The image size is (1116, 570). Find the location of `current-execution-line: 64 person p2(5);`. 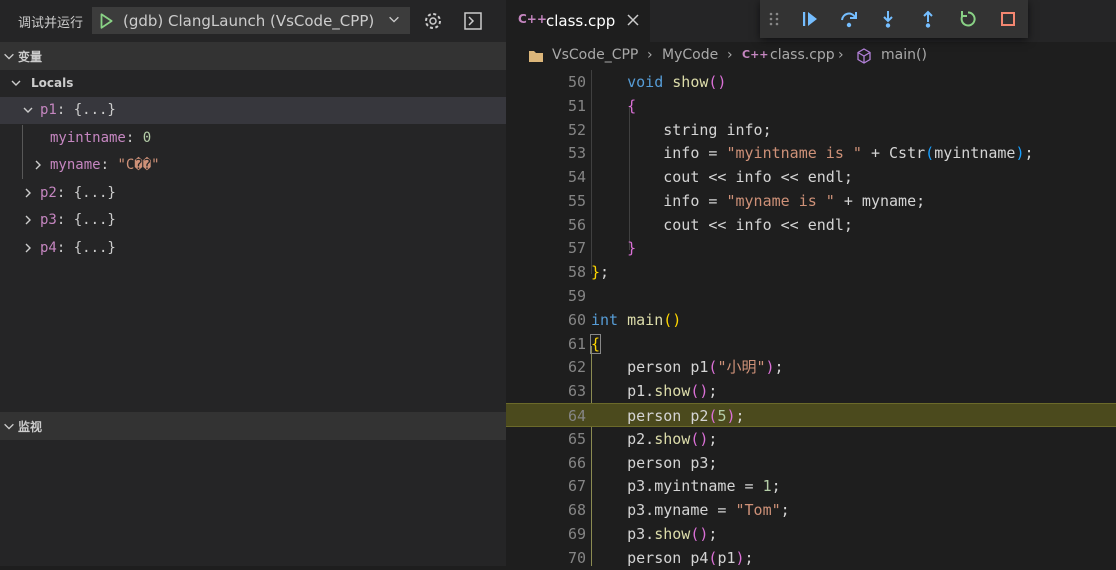

current-execution-line: 64 person p2(5); is located at coordinates (811, 415).